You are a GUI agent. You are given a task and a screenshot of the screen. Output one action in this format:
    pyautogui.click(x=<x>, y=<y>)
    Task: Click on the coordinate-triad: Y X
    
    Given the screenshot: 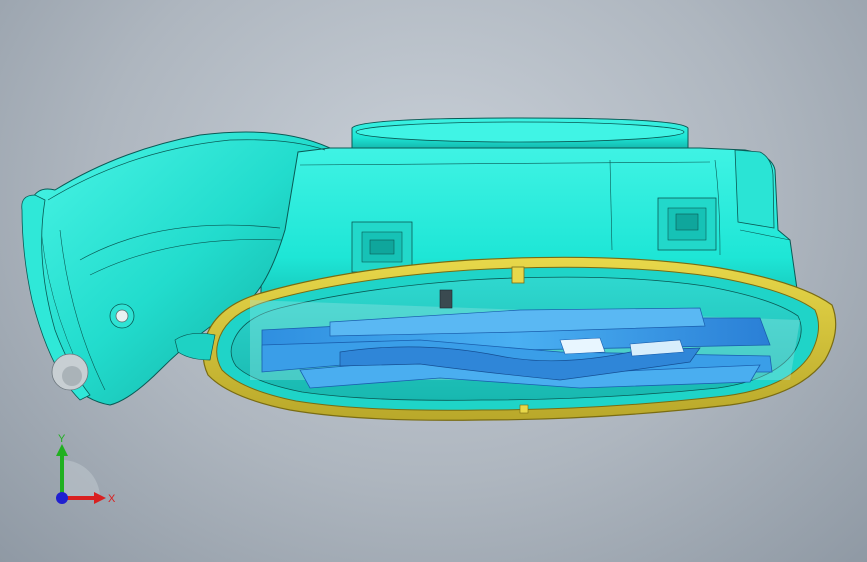 What is the action you would take?
    pyautogui.click(x=86, y=469)
    